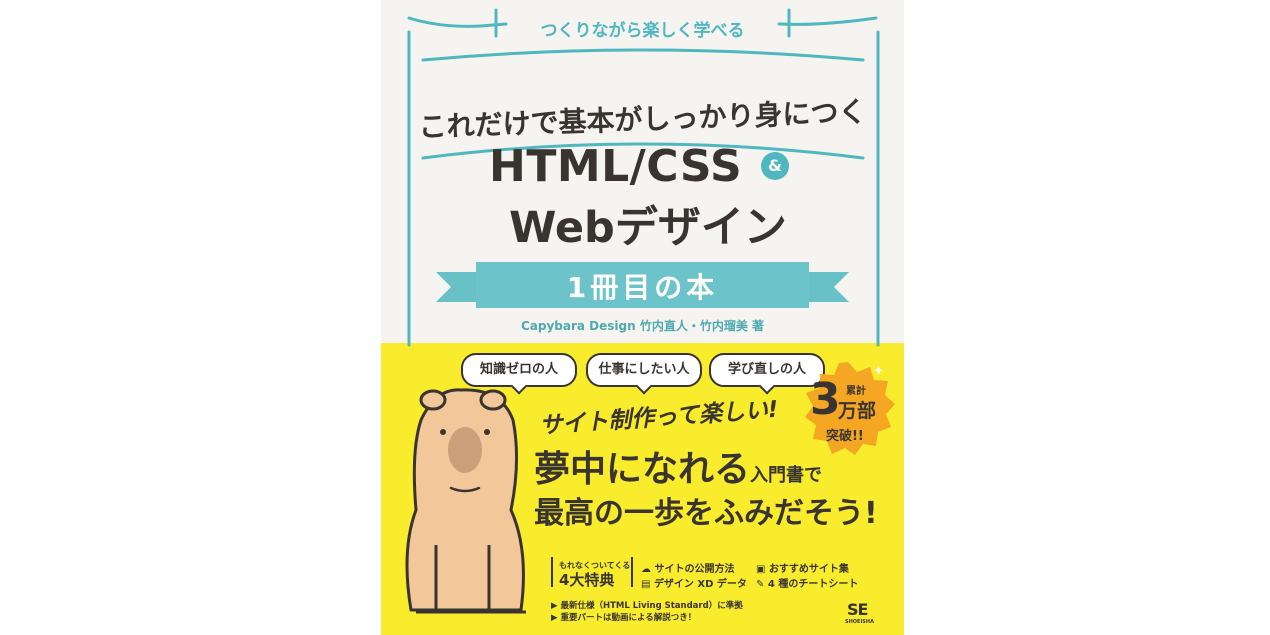 The height and width of the screenshot is (635, 1270). Describe the element at coordinates (857, 411) in the screenshot. I see `badge-unit: 万部` at that location.